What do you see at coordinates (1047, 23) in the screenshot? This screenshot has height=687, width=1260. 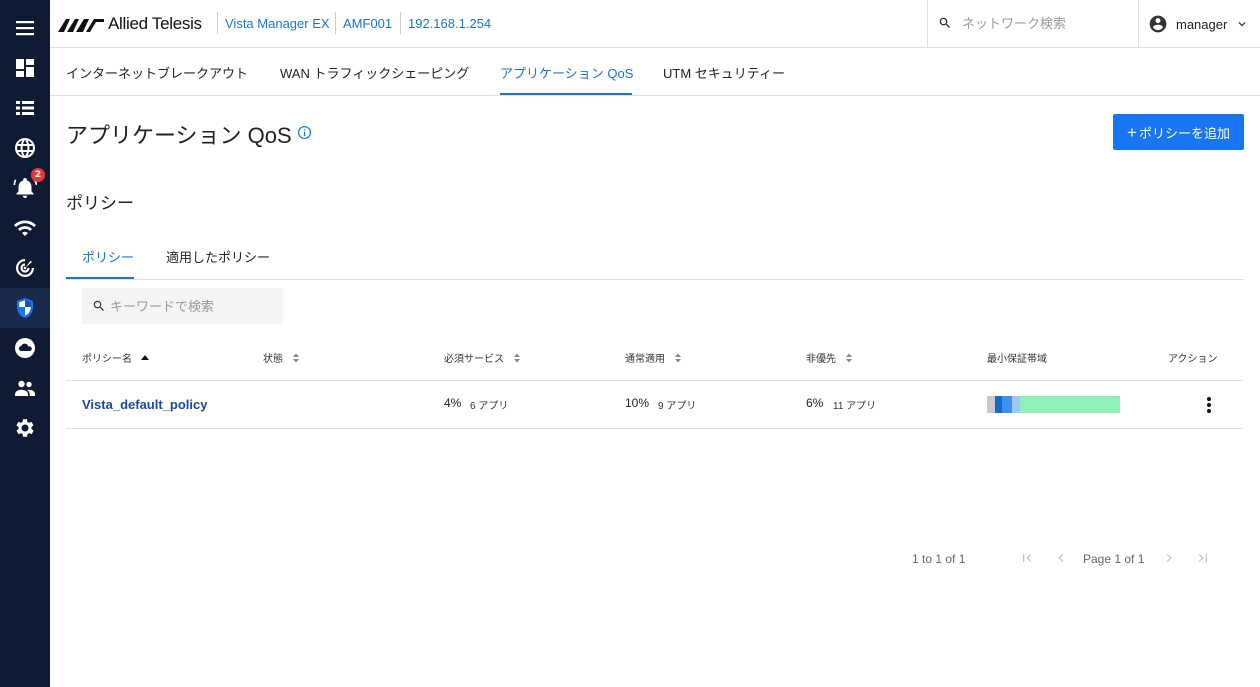 I see `network-search-input` at bounding box center [1047, 23].